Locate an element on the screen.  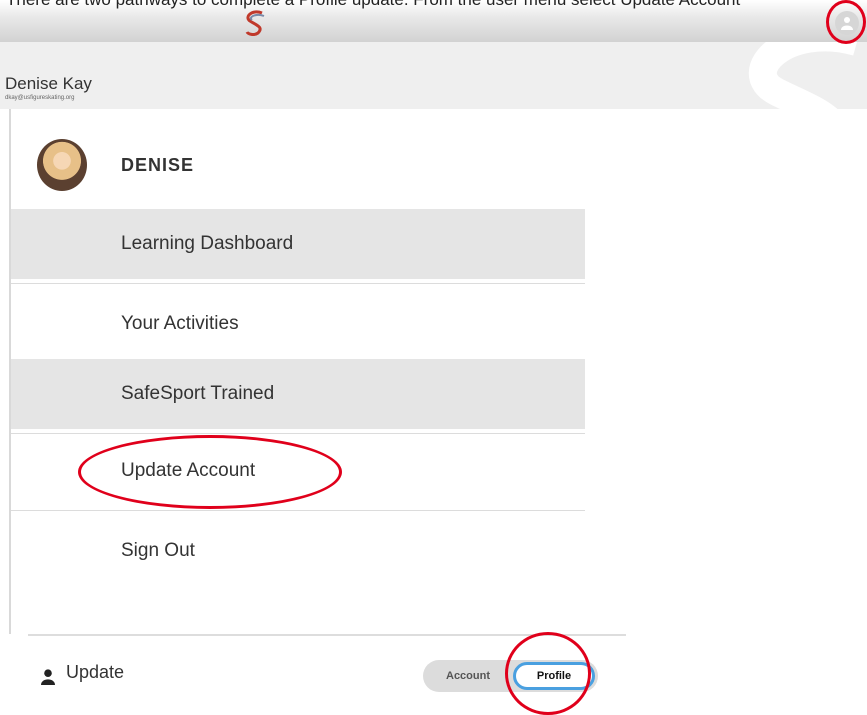
menu-item-safesport-trained: SafeSport Trained is located at coordinates (298, 394).